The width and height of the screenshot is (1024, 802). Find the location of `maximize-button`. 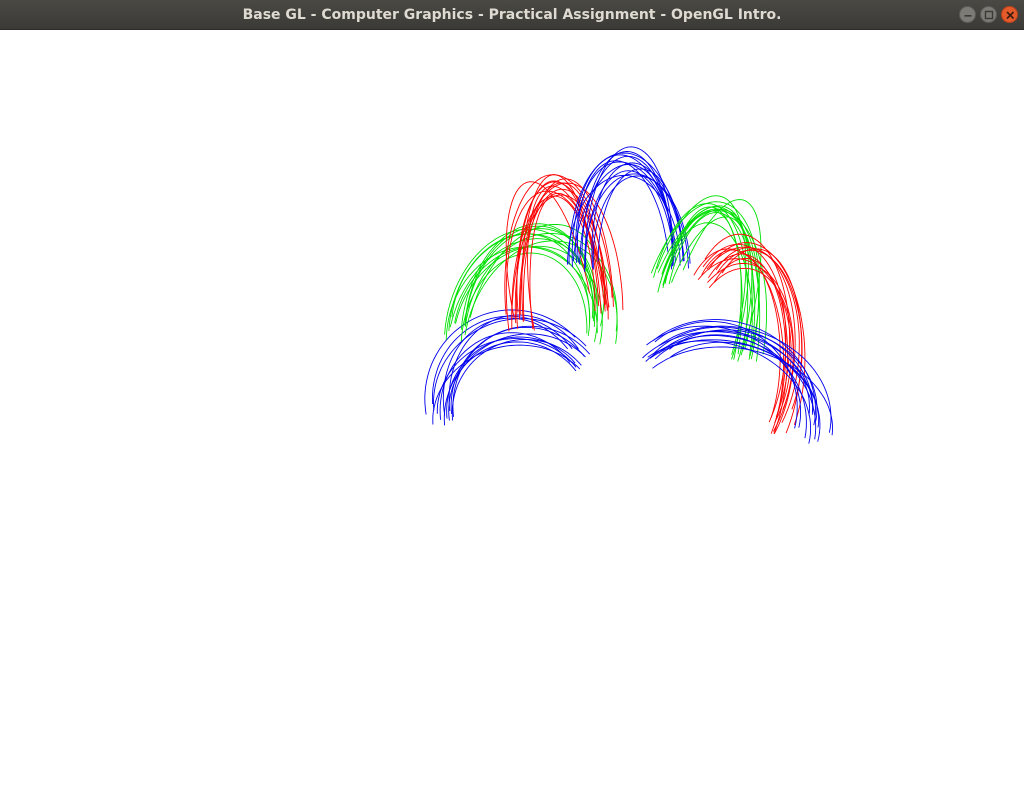

maximize-button is located at coordinates (988, 14).